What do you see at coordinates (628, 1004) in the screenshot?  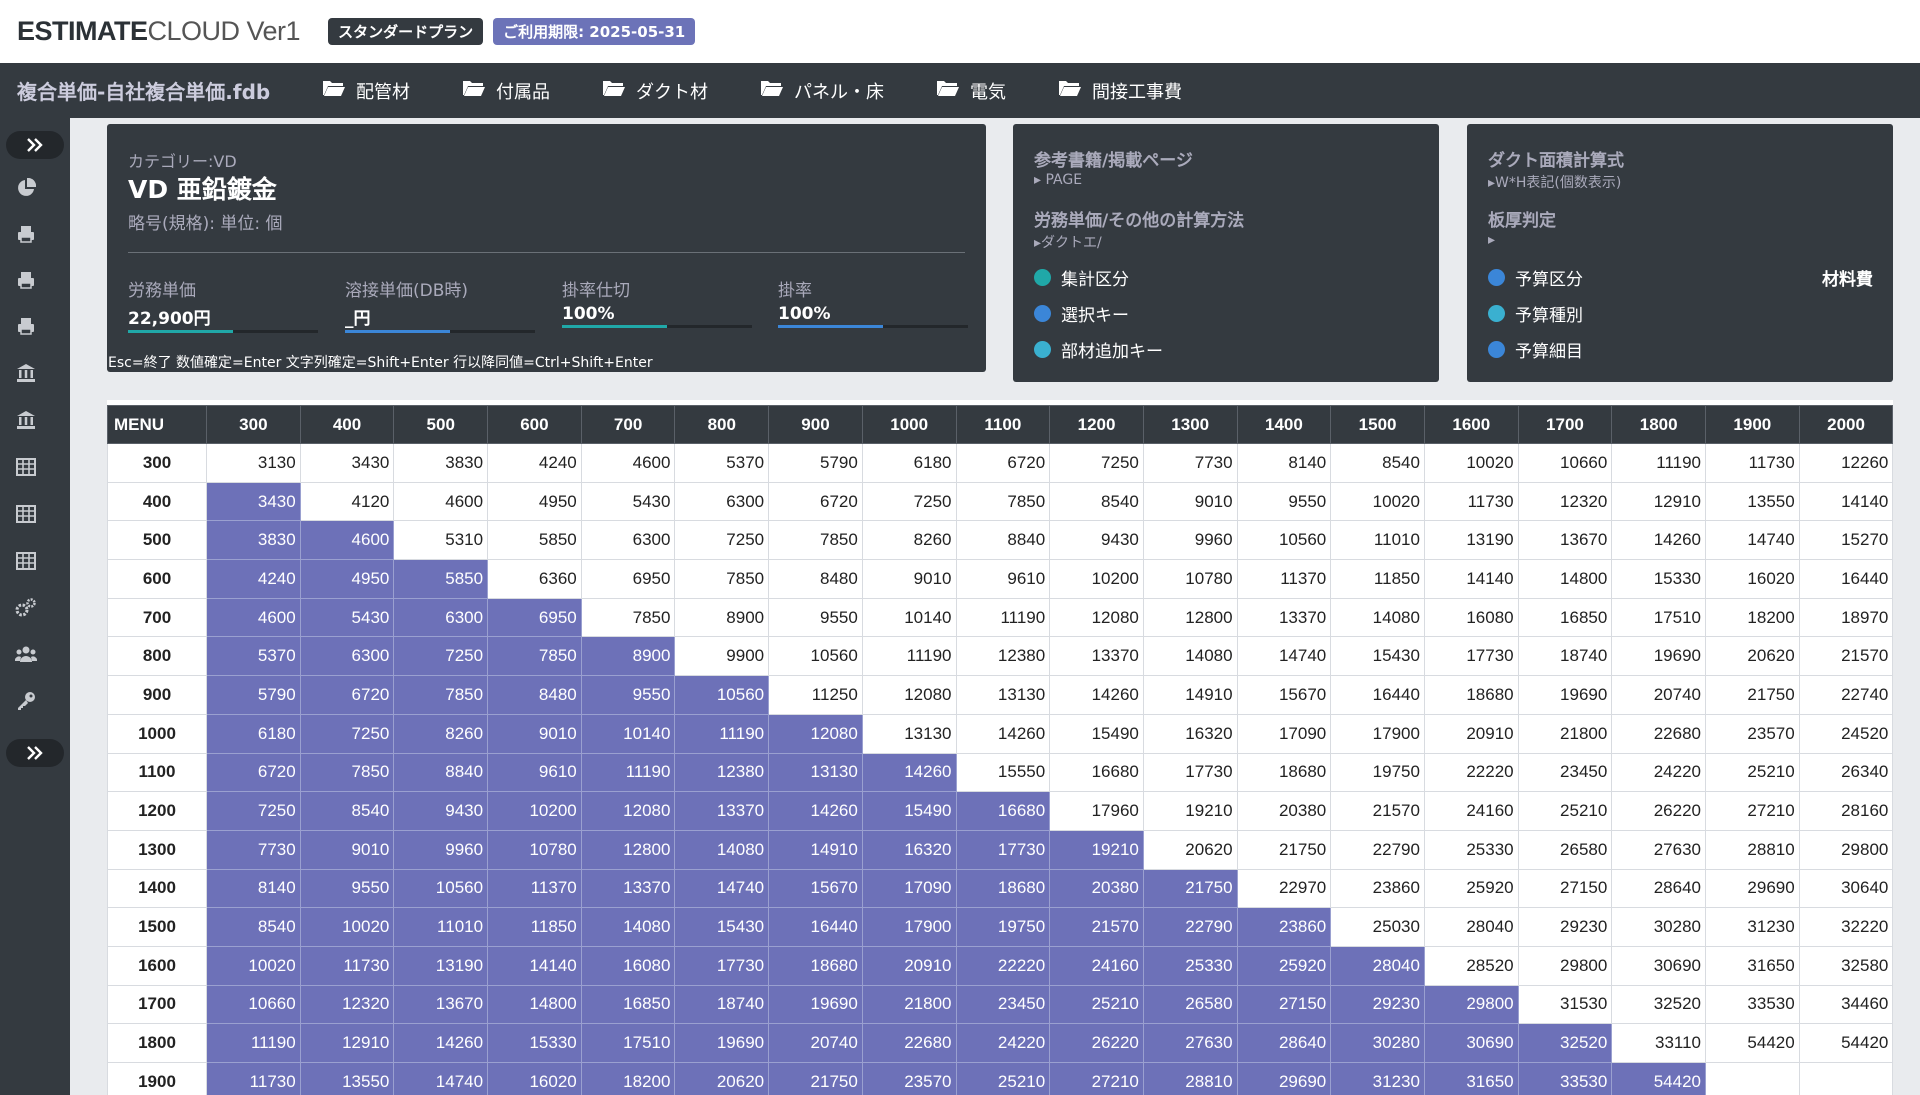 I see `table-cell: 16850` at bounding box center [628, 1004].